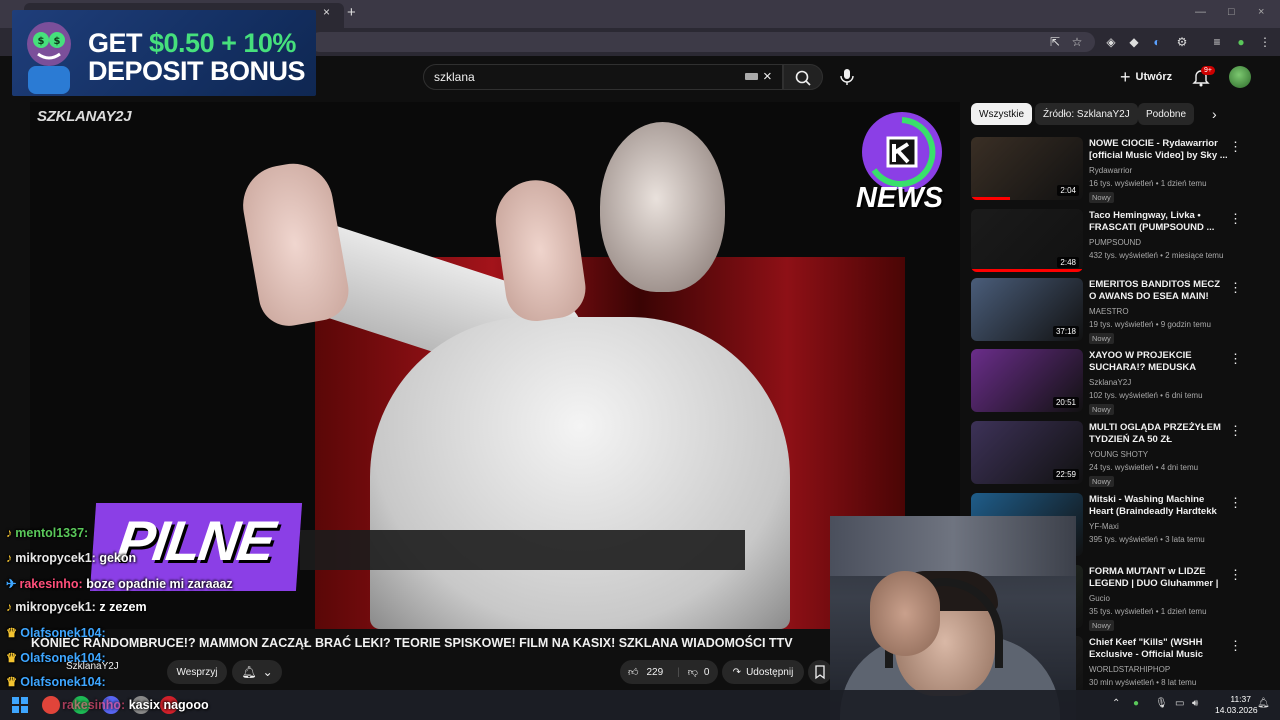 The height and width of the screenshot is (720, 1280). Describe the element at coordinates (1027, 168) in the screenshot. I see `video-thumbnail: 2:04` at that location.